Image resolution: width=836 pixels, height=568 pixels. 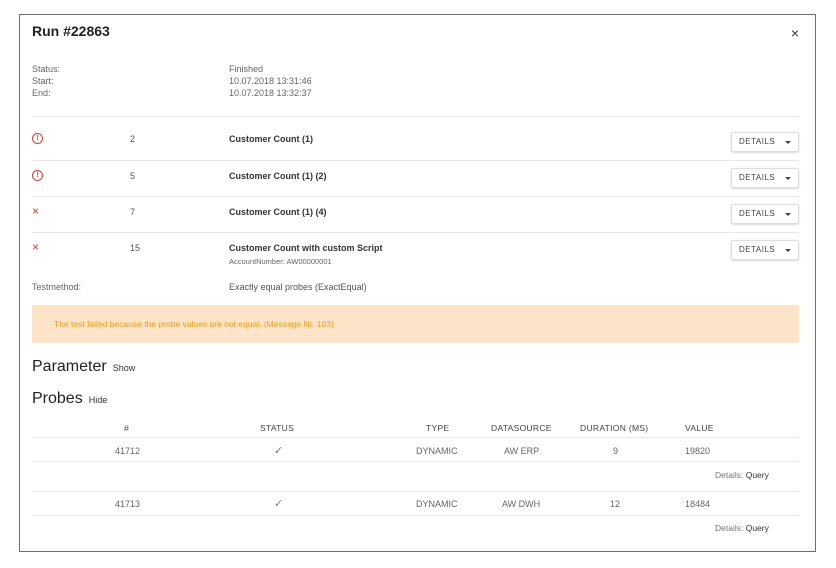 What do you see at coordinates (438, 428) in the screenshot?
I see `column-header-type: TYPE` at bounding box center [438, 428].